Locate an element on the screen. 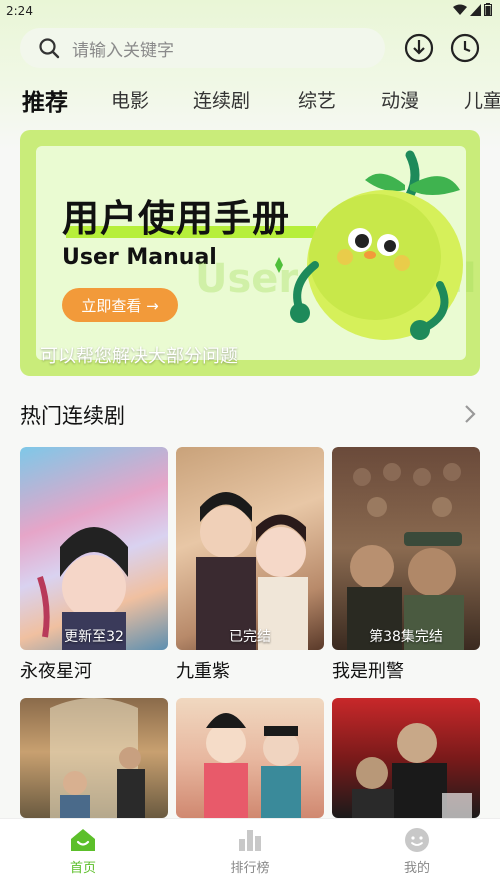 This screenshot has height=888, width=500. poster-image: 已完结 is located at coordinates (250, 548).